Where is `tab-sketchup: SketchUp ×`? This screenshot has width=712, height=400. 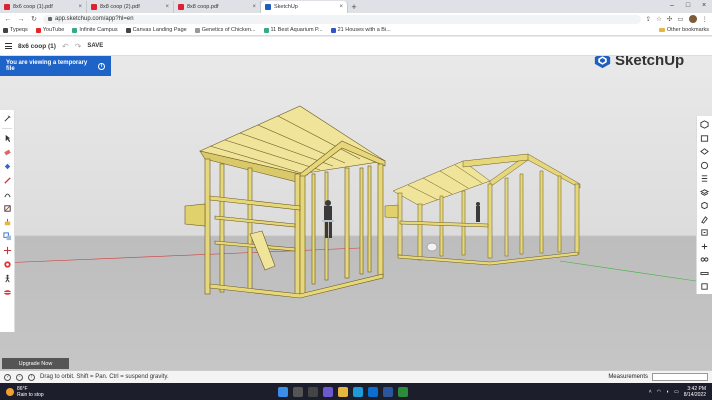
tab-sketchup: SketchUp × is located at coordinates (304, 7).